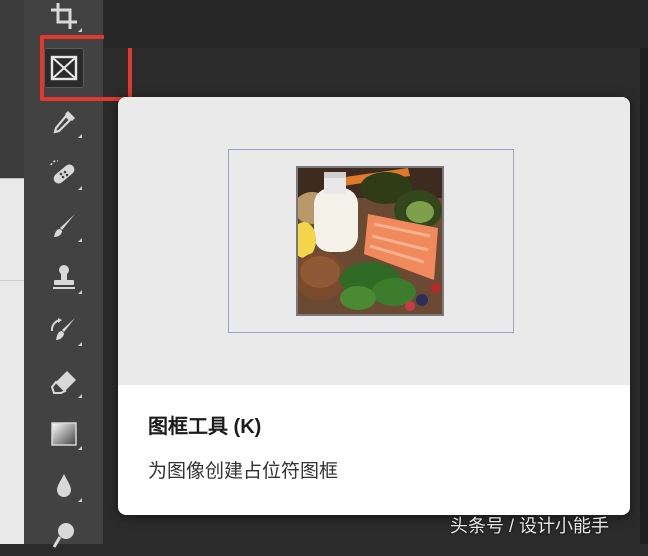 The height and width of the screenshot is (556, 648). I want to click on dodge-tool, so click(64, 536).